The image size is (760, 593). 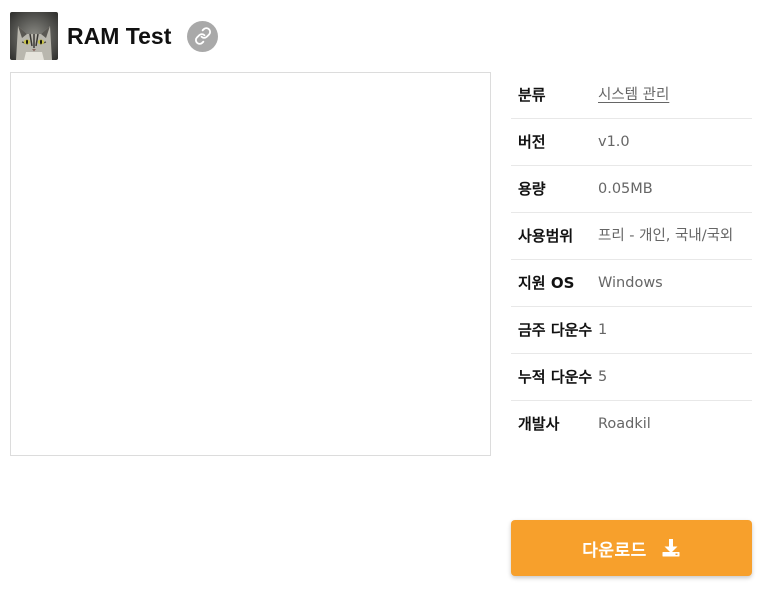 What do you see at coordinates (614, 550) in the screenshot?
I see `download-label: 다운로드` at bounding box center [614, 550].